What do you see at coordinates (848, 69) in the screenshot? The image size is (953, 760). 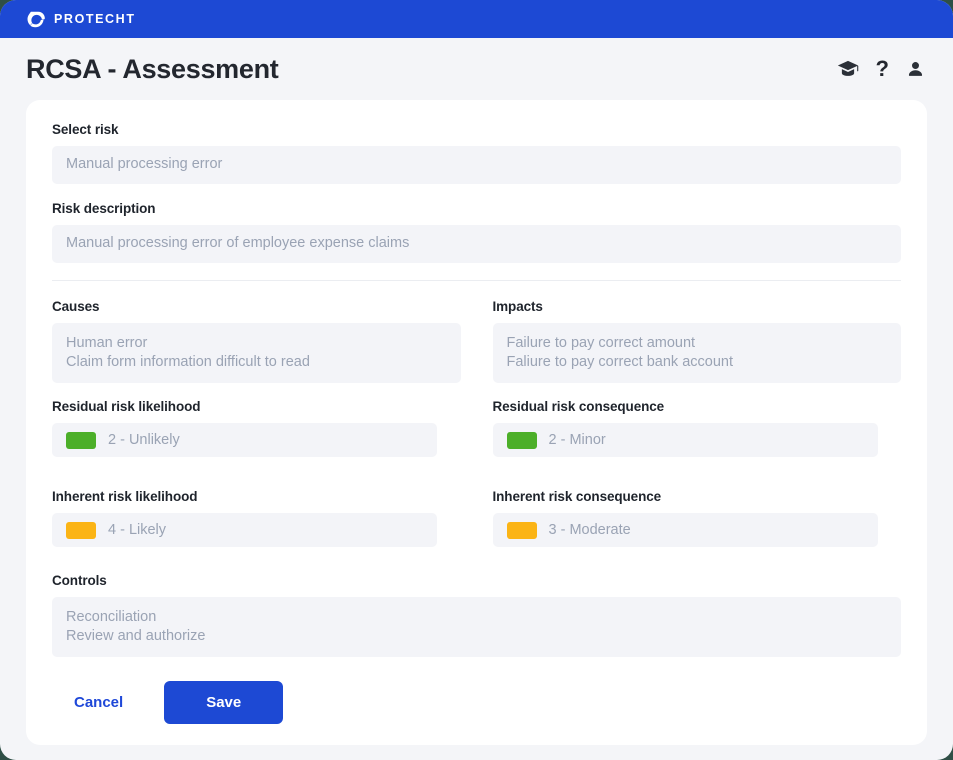 I see `graduation-cap-icon` at bounding box center [848, 69].